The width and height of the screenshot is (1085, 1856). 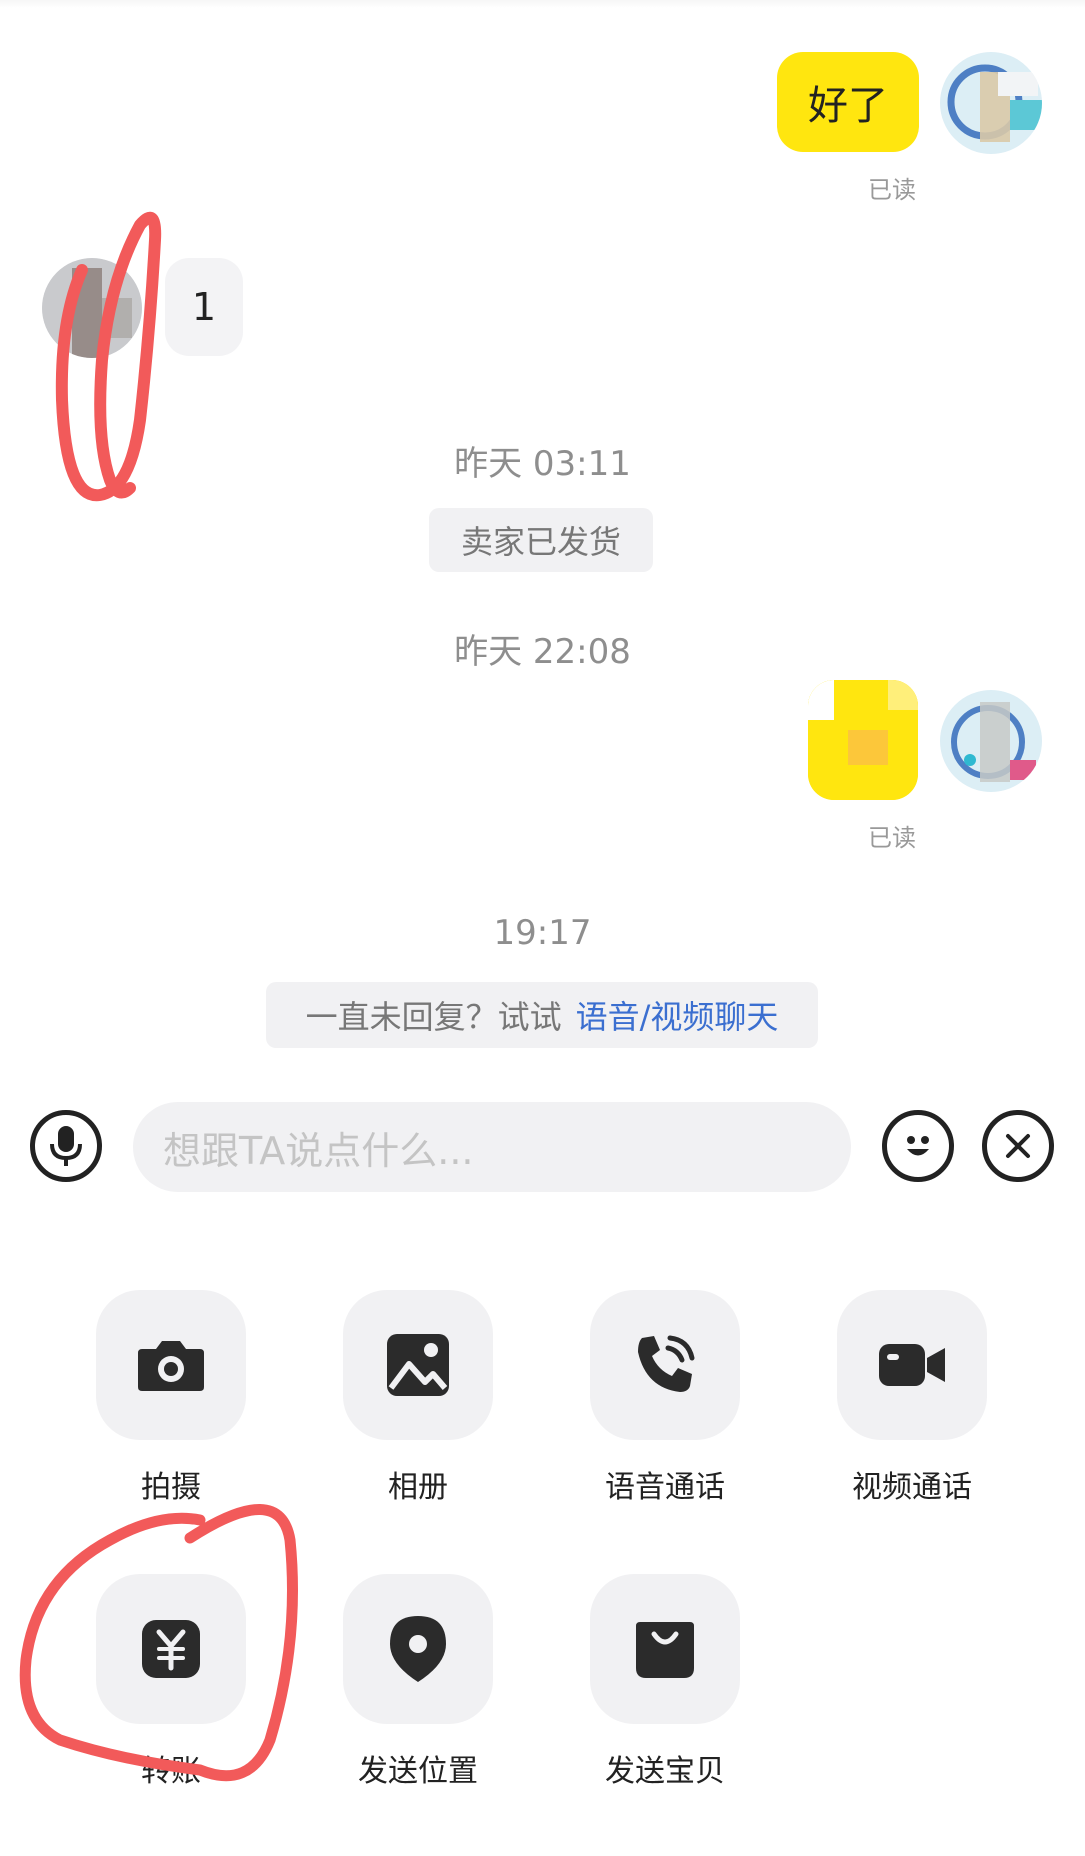 I want to click on shopping-bag-icon, so click(x=665, y=1650).